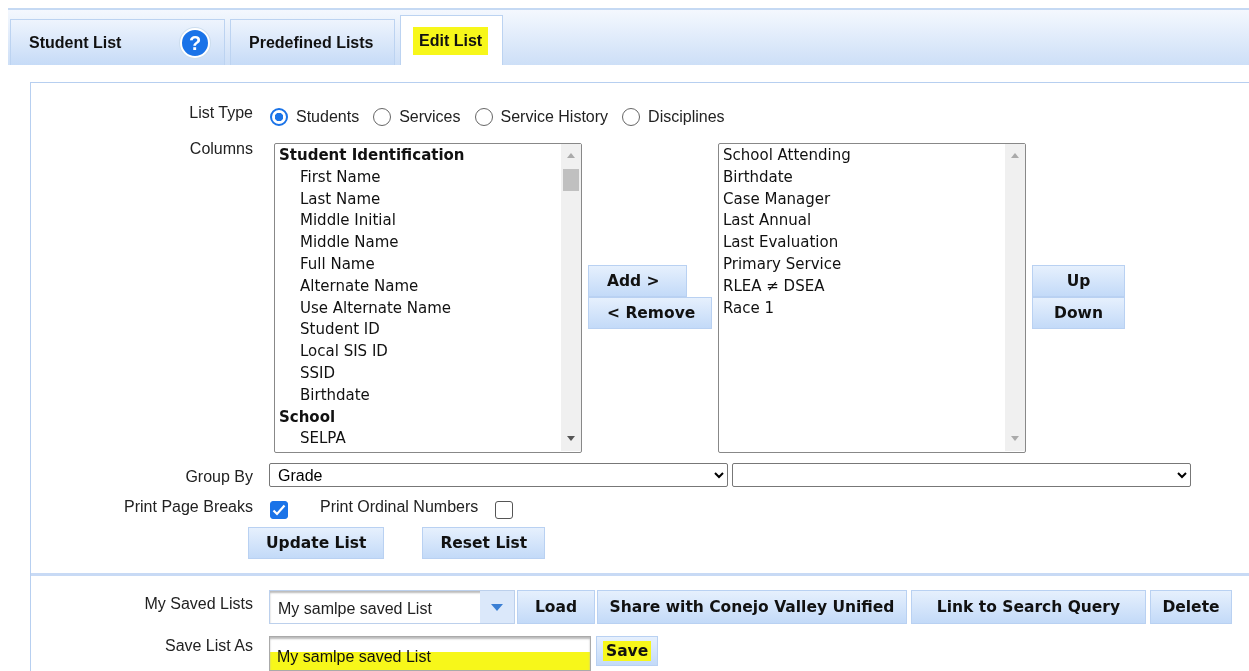 The image size is (1249, 671). What do you see at coordinates (418, 199) in the screenshot?
I see `list-option: Last Name` at bounding box center [418, 199].